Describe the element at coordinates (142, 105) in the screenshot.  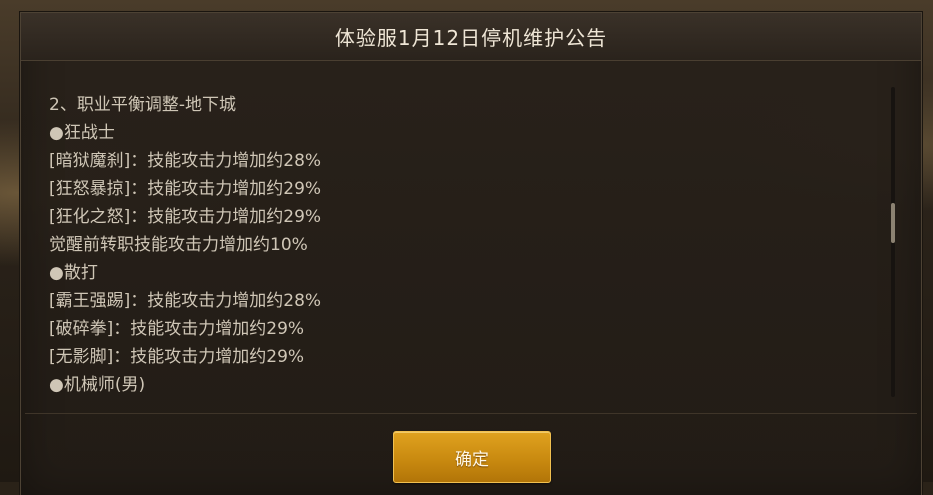
I see `section-heading: 2、职业平衡调整-地下城` at that location.